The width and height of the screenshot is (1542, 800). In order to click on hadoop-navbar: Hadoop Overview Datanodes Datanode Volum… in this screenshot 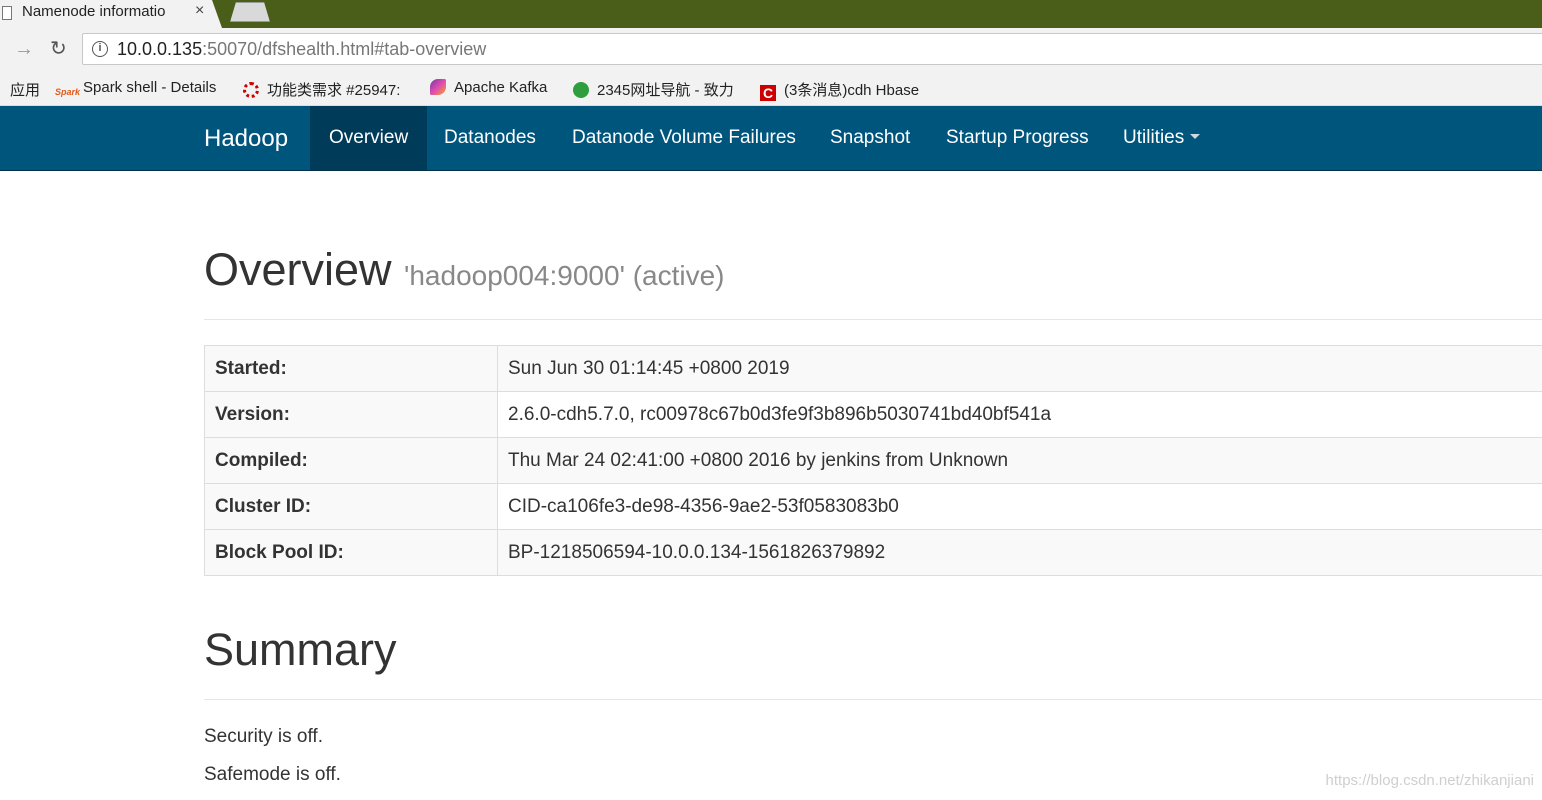, I will do `click(771, 138)`.